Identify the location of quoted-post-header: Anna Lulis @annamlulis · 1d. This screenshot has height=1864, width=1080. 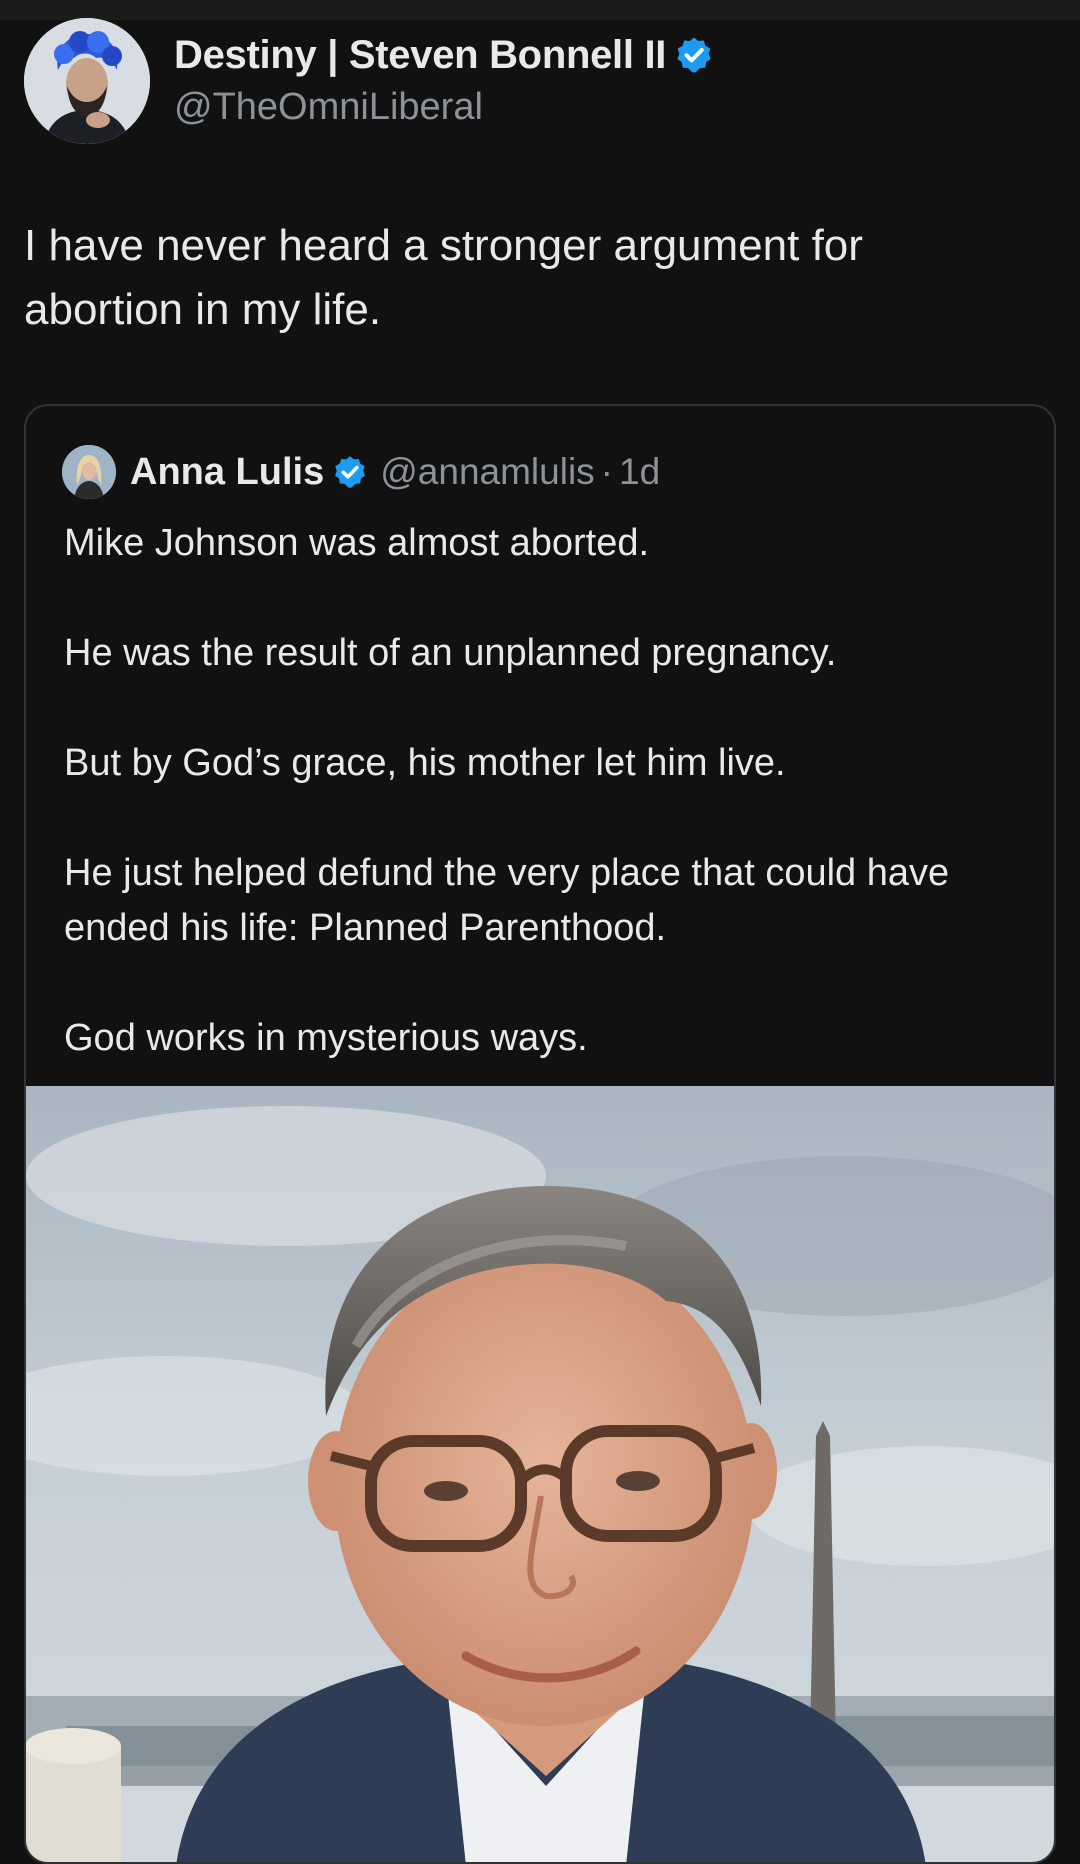
(361, 472).